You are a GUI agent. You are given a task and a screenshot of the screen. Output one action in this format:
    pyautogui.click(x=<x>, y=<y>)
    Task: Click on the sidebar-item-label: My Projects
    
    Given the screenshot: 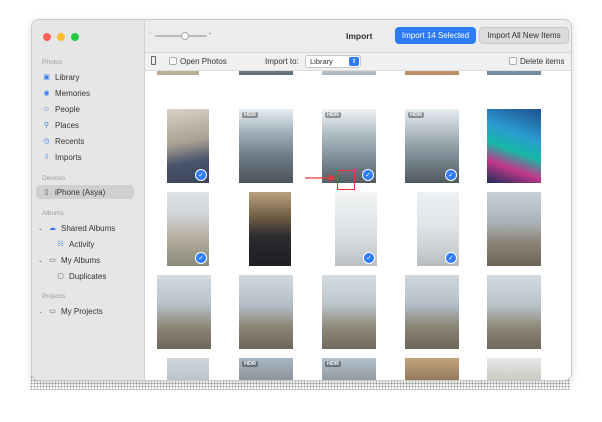 What is the action you would take?
    pyautogui.click(x=82, y=311)
    